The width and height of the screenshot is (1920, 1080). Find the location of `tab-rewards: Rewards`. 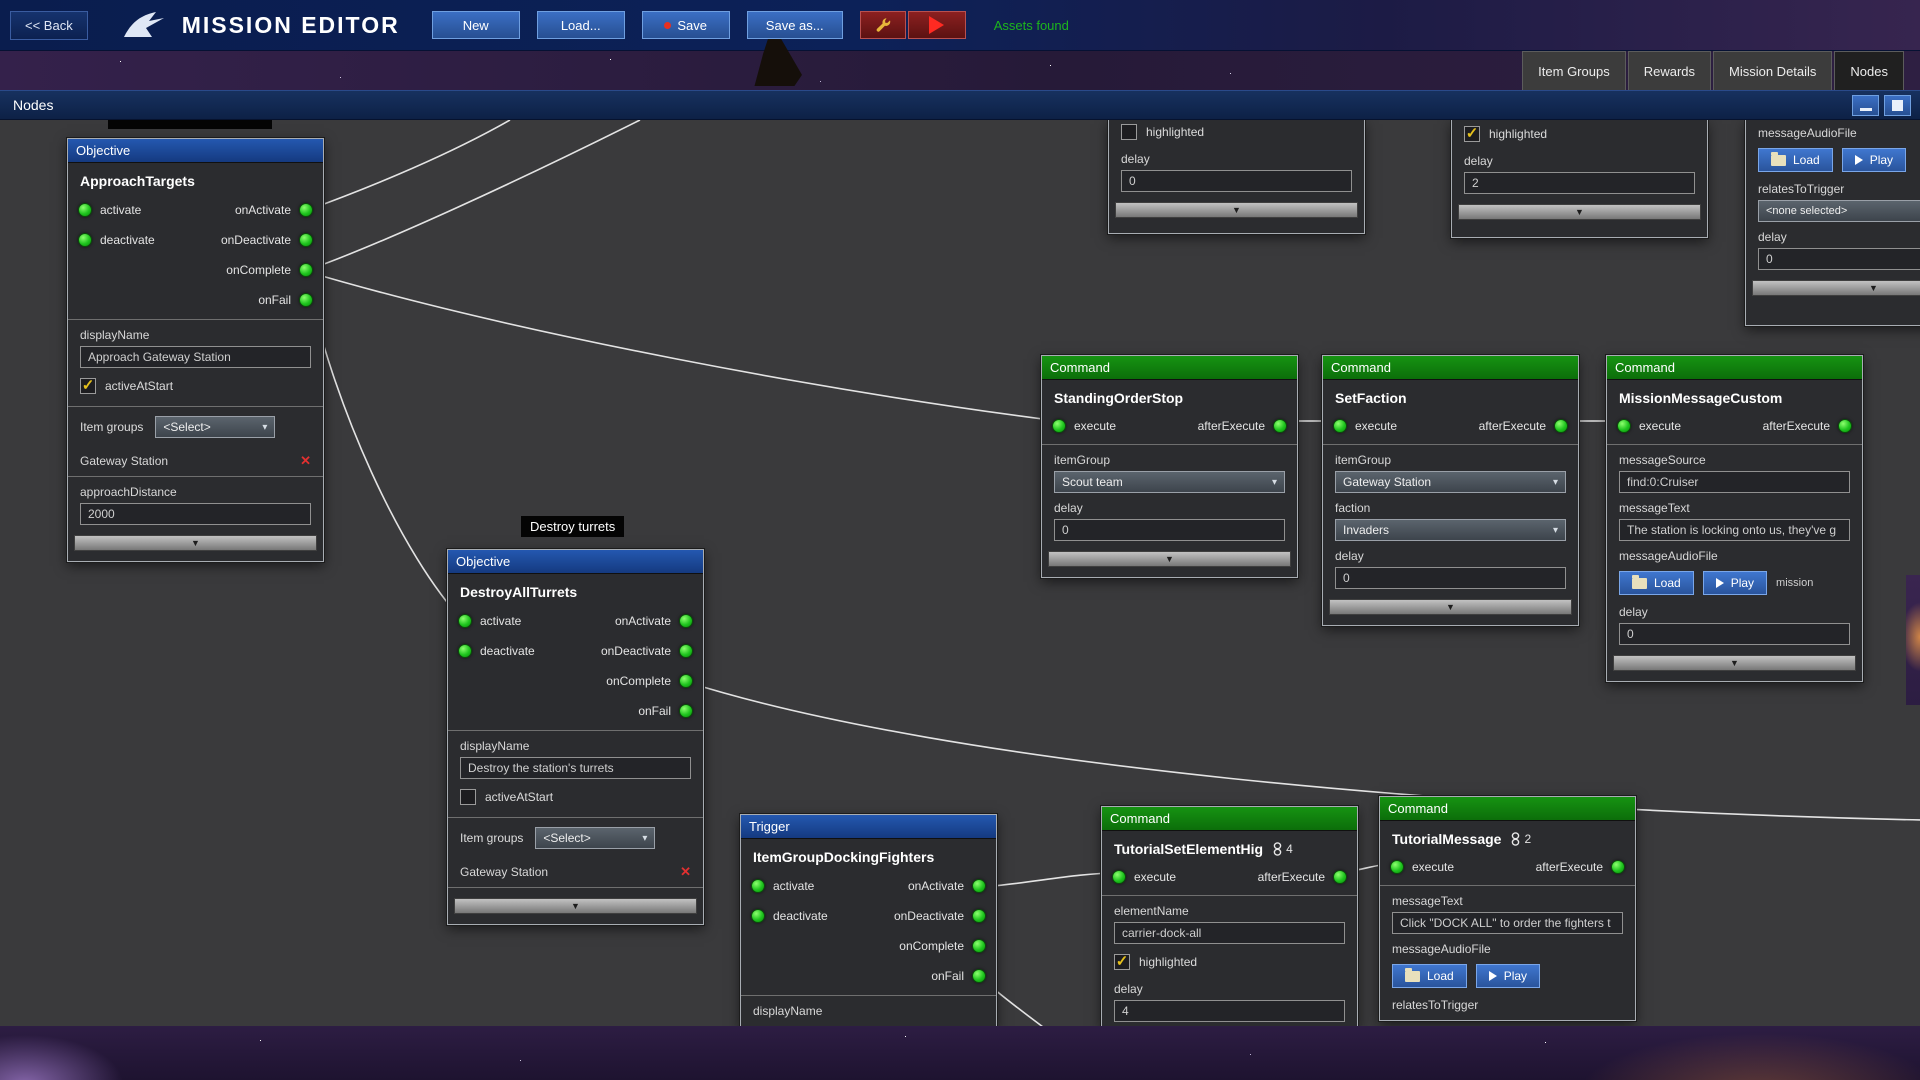

tab-rewards: Rewards is located at coordinates (1669, 70).